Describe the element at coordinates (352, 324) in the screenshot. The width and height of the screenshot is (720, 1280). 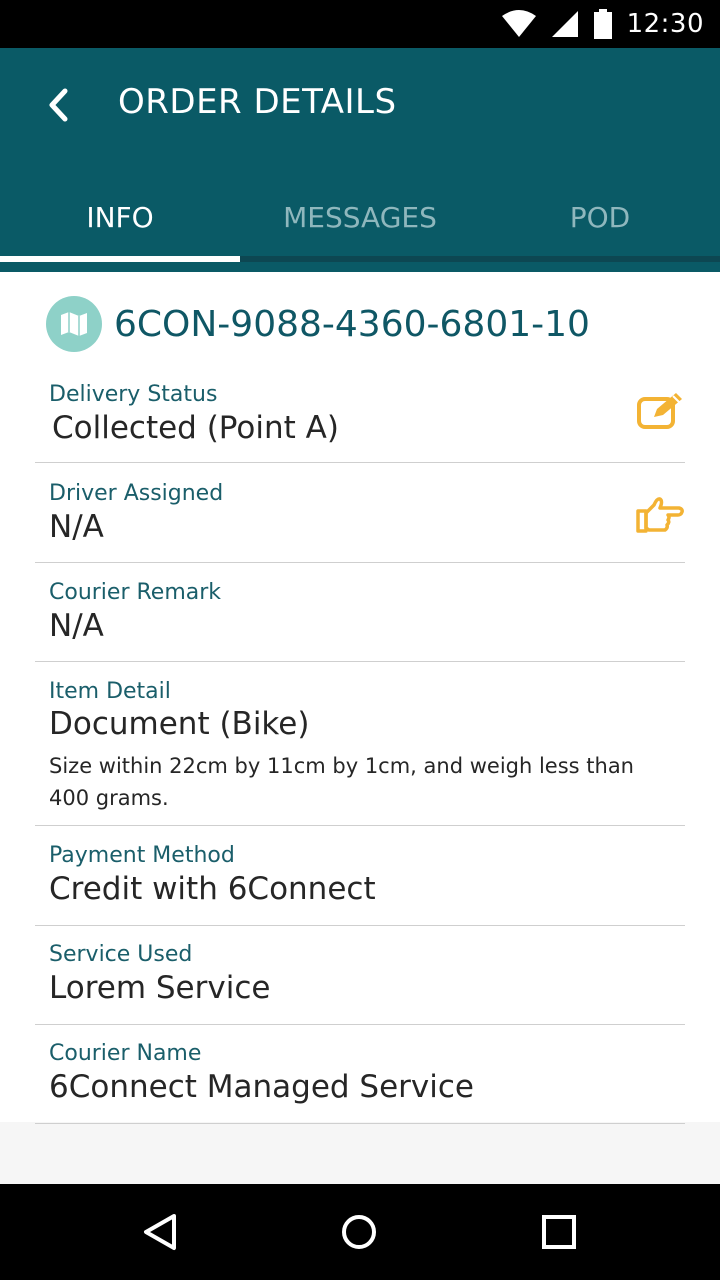
I see `order-id: 6CON-9088-4360-6801-10` at that location.